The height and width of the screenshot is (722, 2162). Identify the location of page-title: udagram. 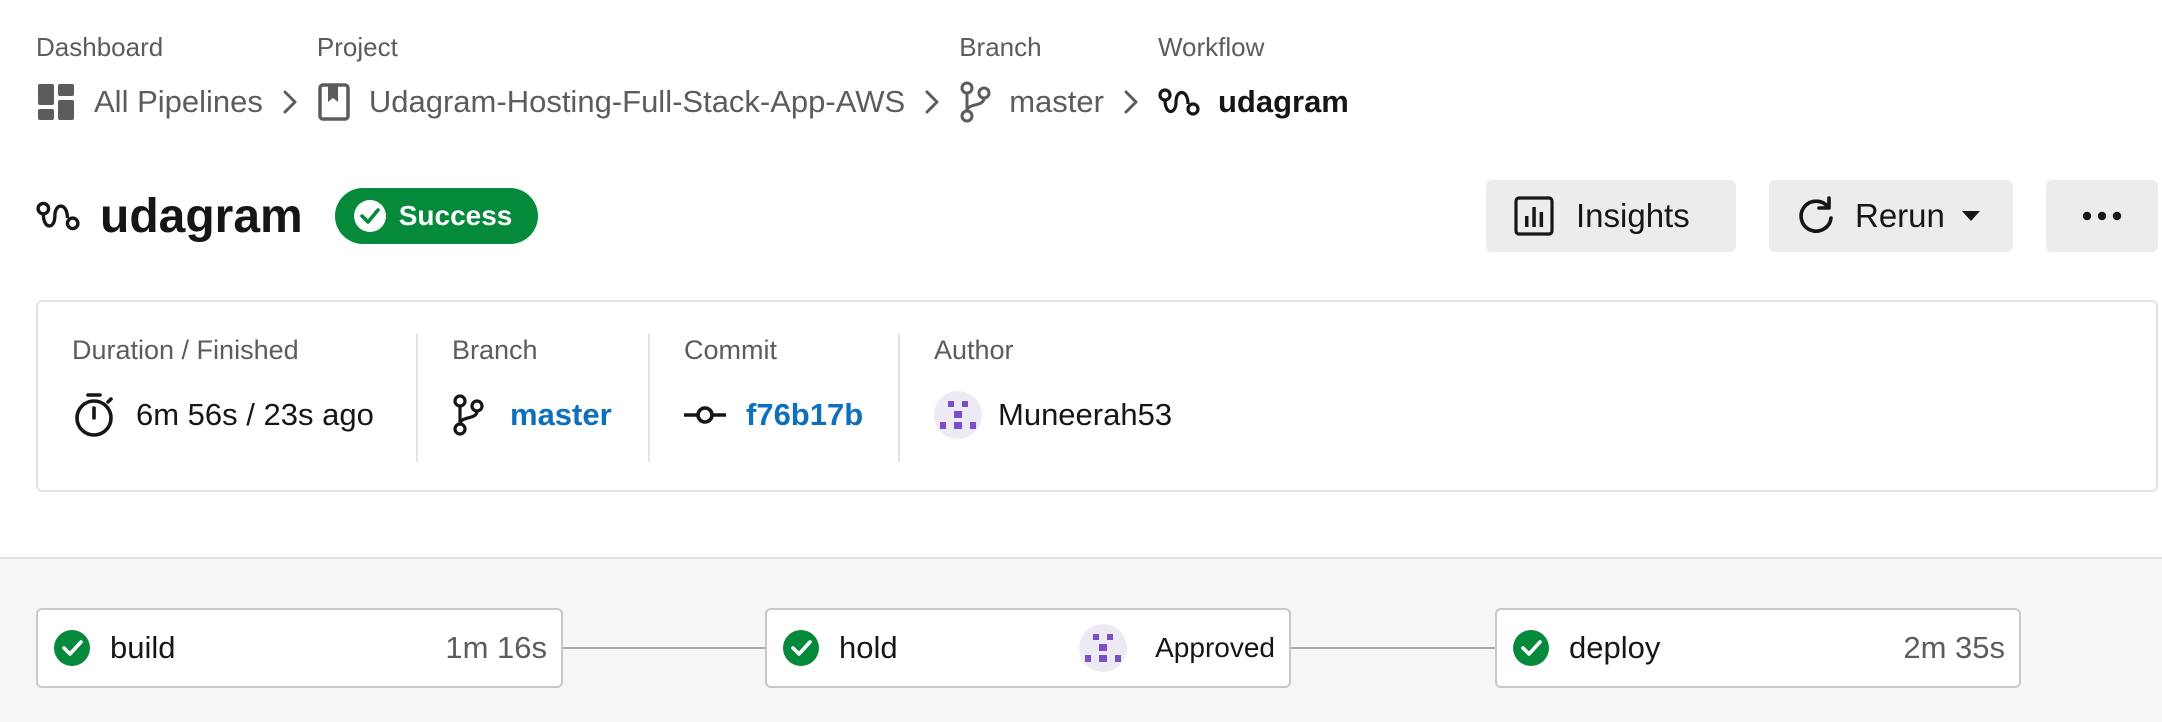
(201, 216).